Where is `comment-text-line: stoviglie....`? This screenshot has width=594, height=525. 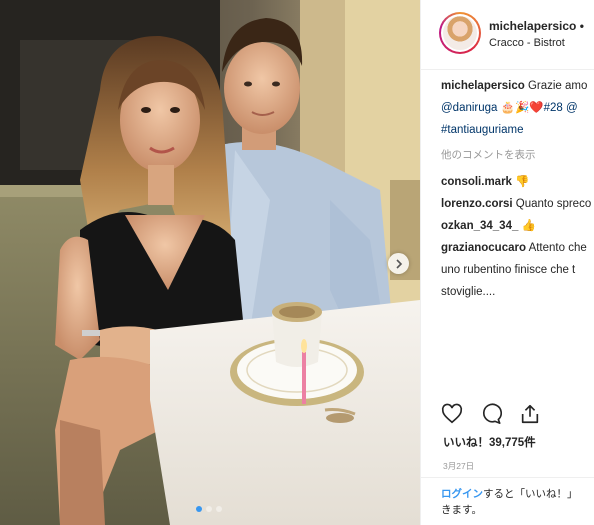 comment-text-line: stoviglie.... is located at coordinates (468, 292).